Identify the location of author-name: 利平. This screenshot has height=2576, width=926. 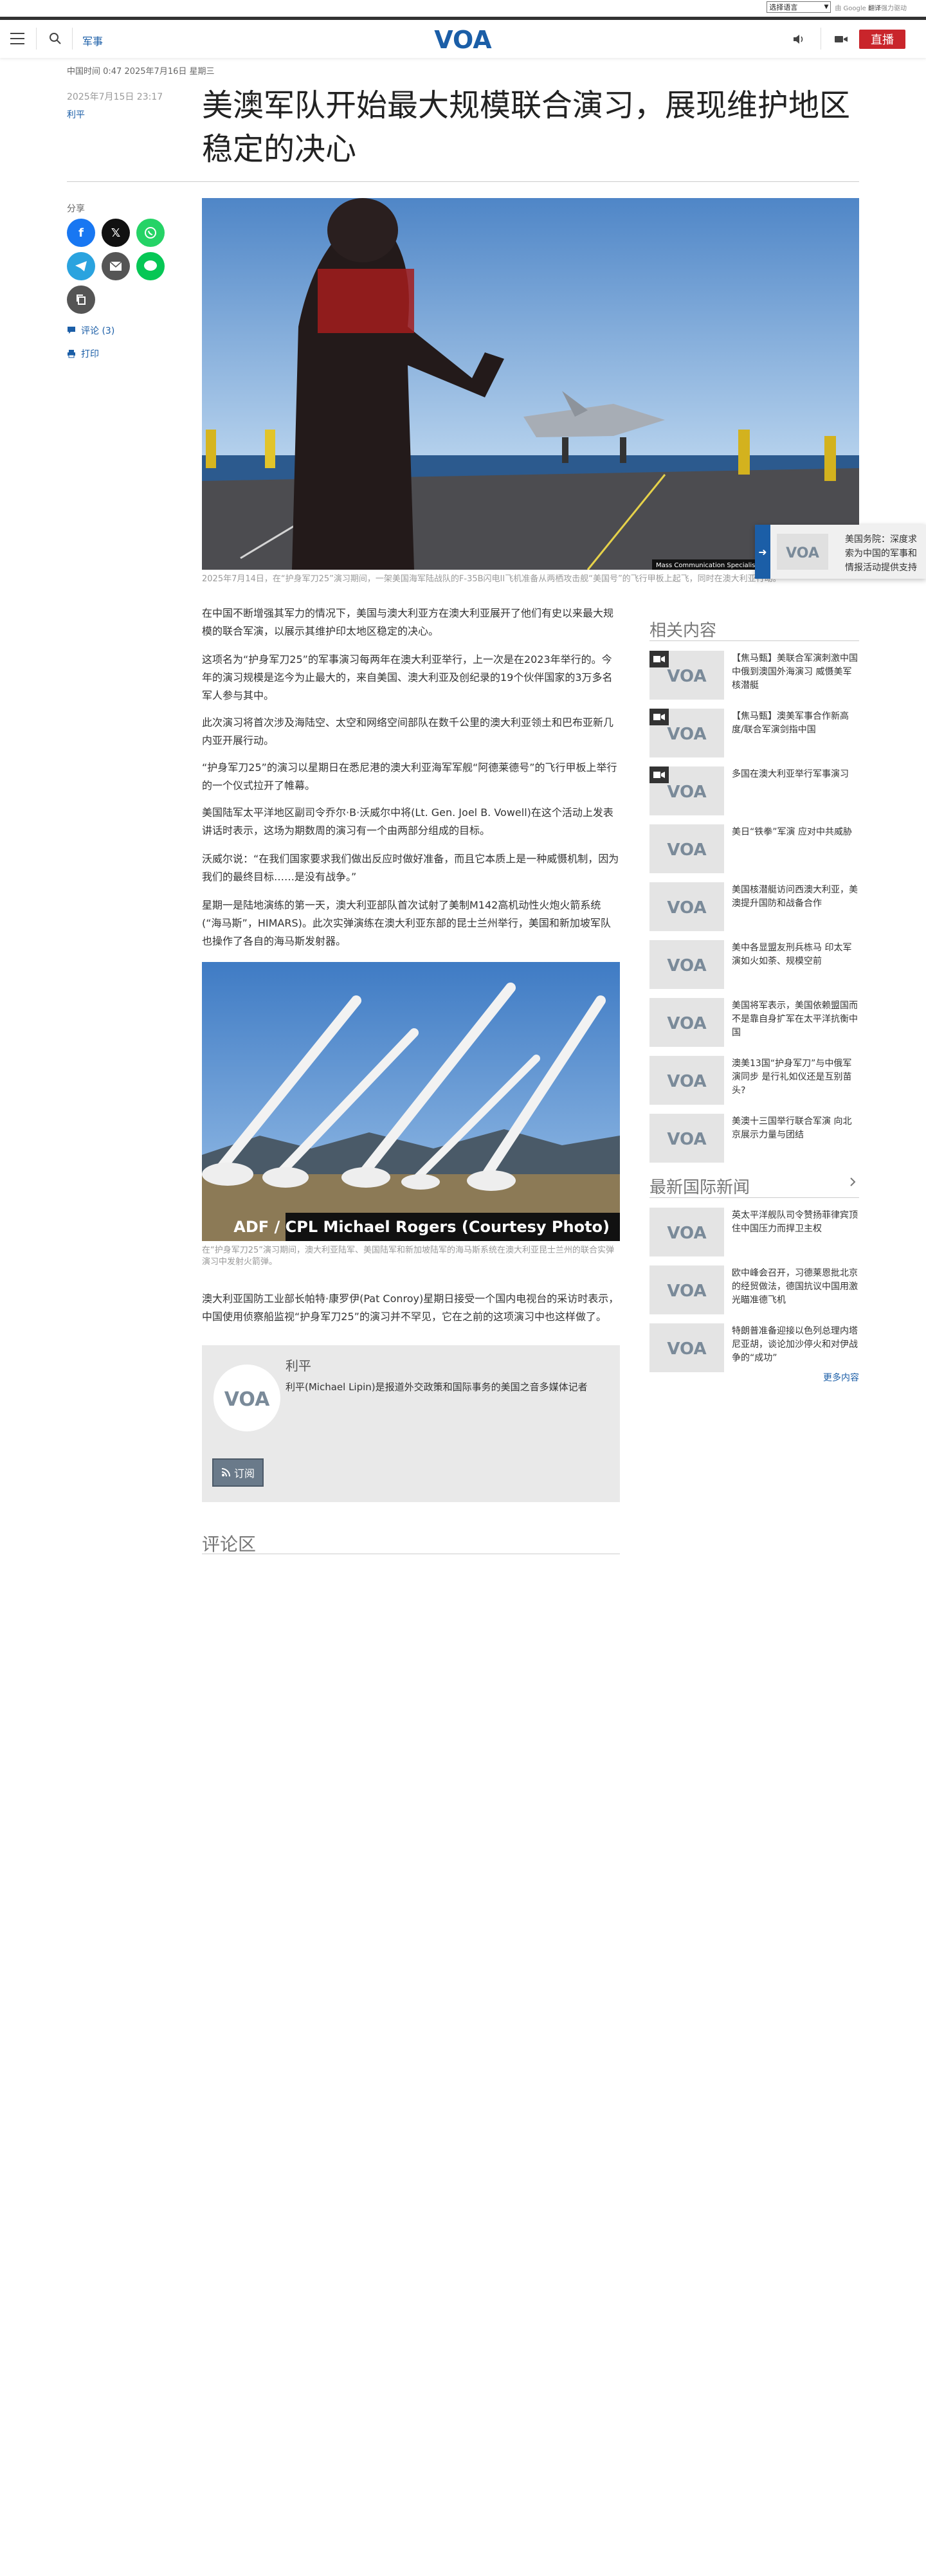
(298, 1365).